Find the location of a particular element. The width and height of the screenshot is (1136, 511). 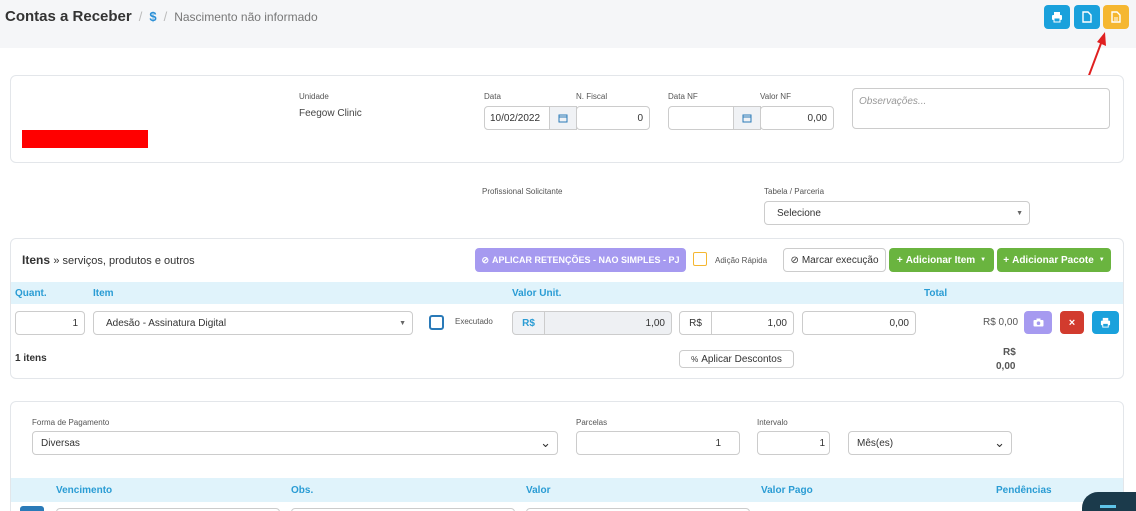

currency-label: R$ is located at coordinates (528, 323).